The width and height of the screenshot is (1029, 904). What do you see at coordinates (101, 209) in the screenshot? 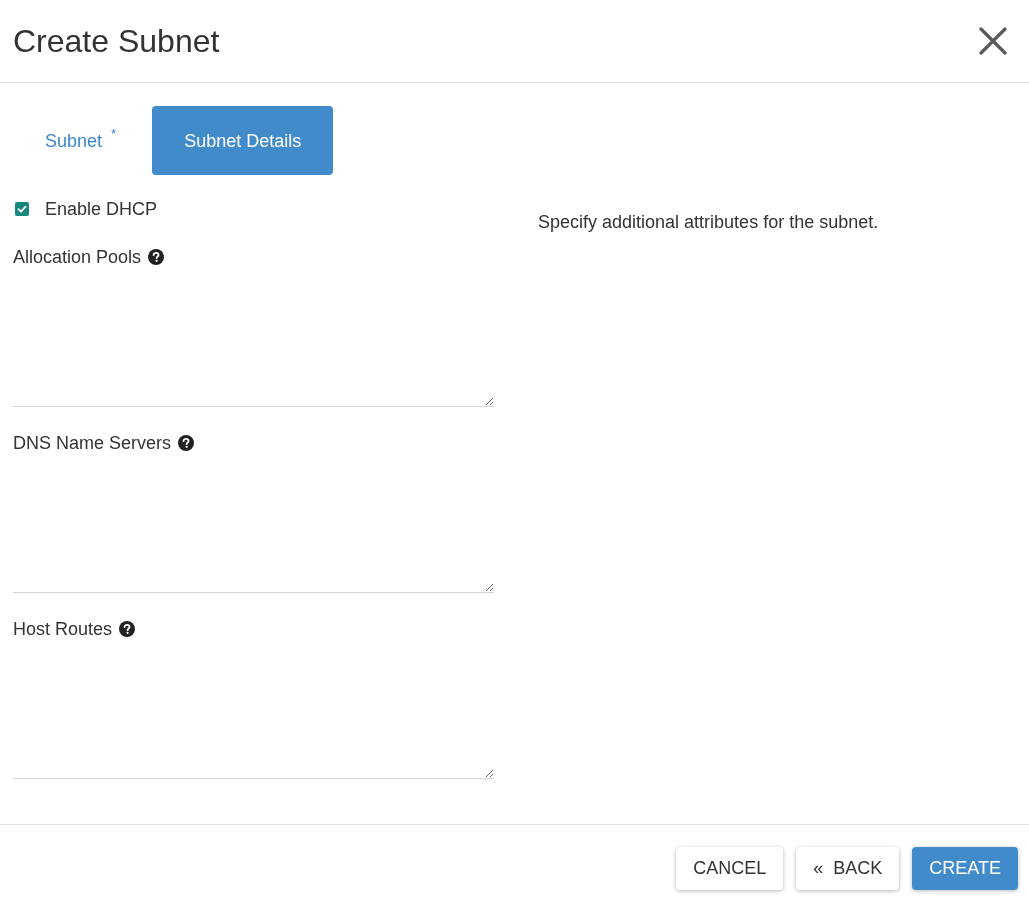
I see `checkbox-label: Enable DHCP` at bounding box center [101, 209].